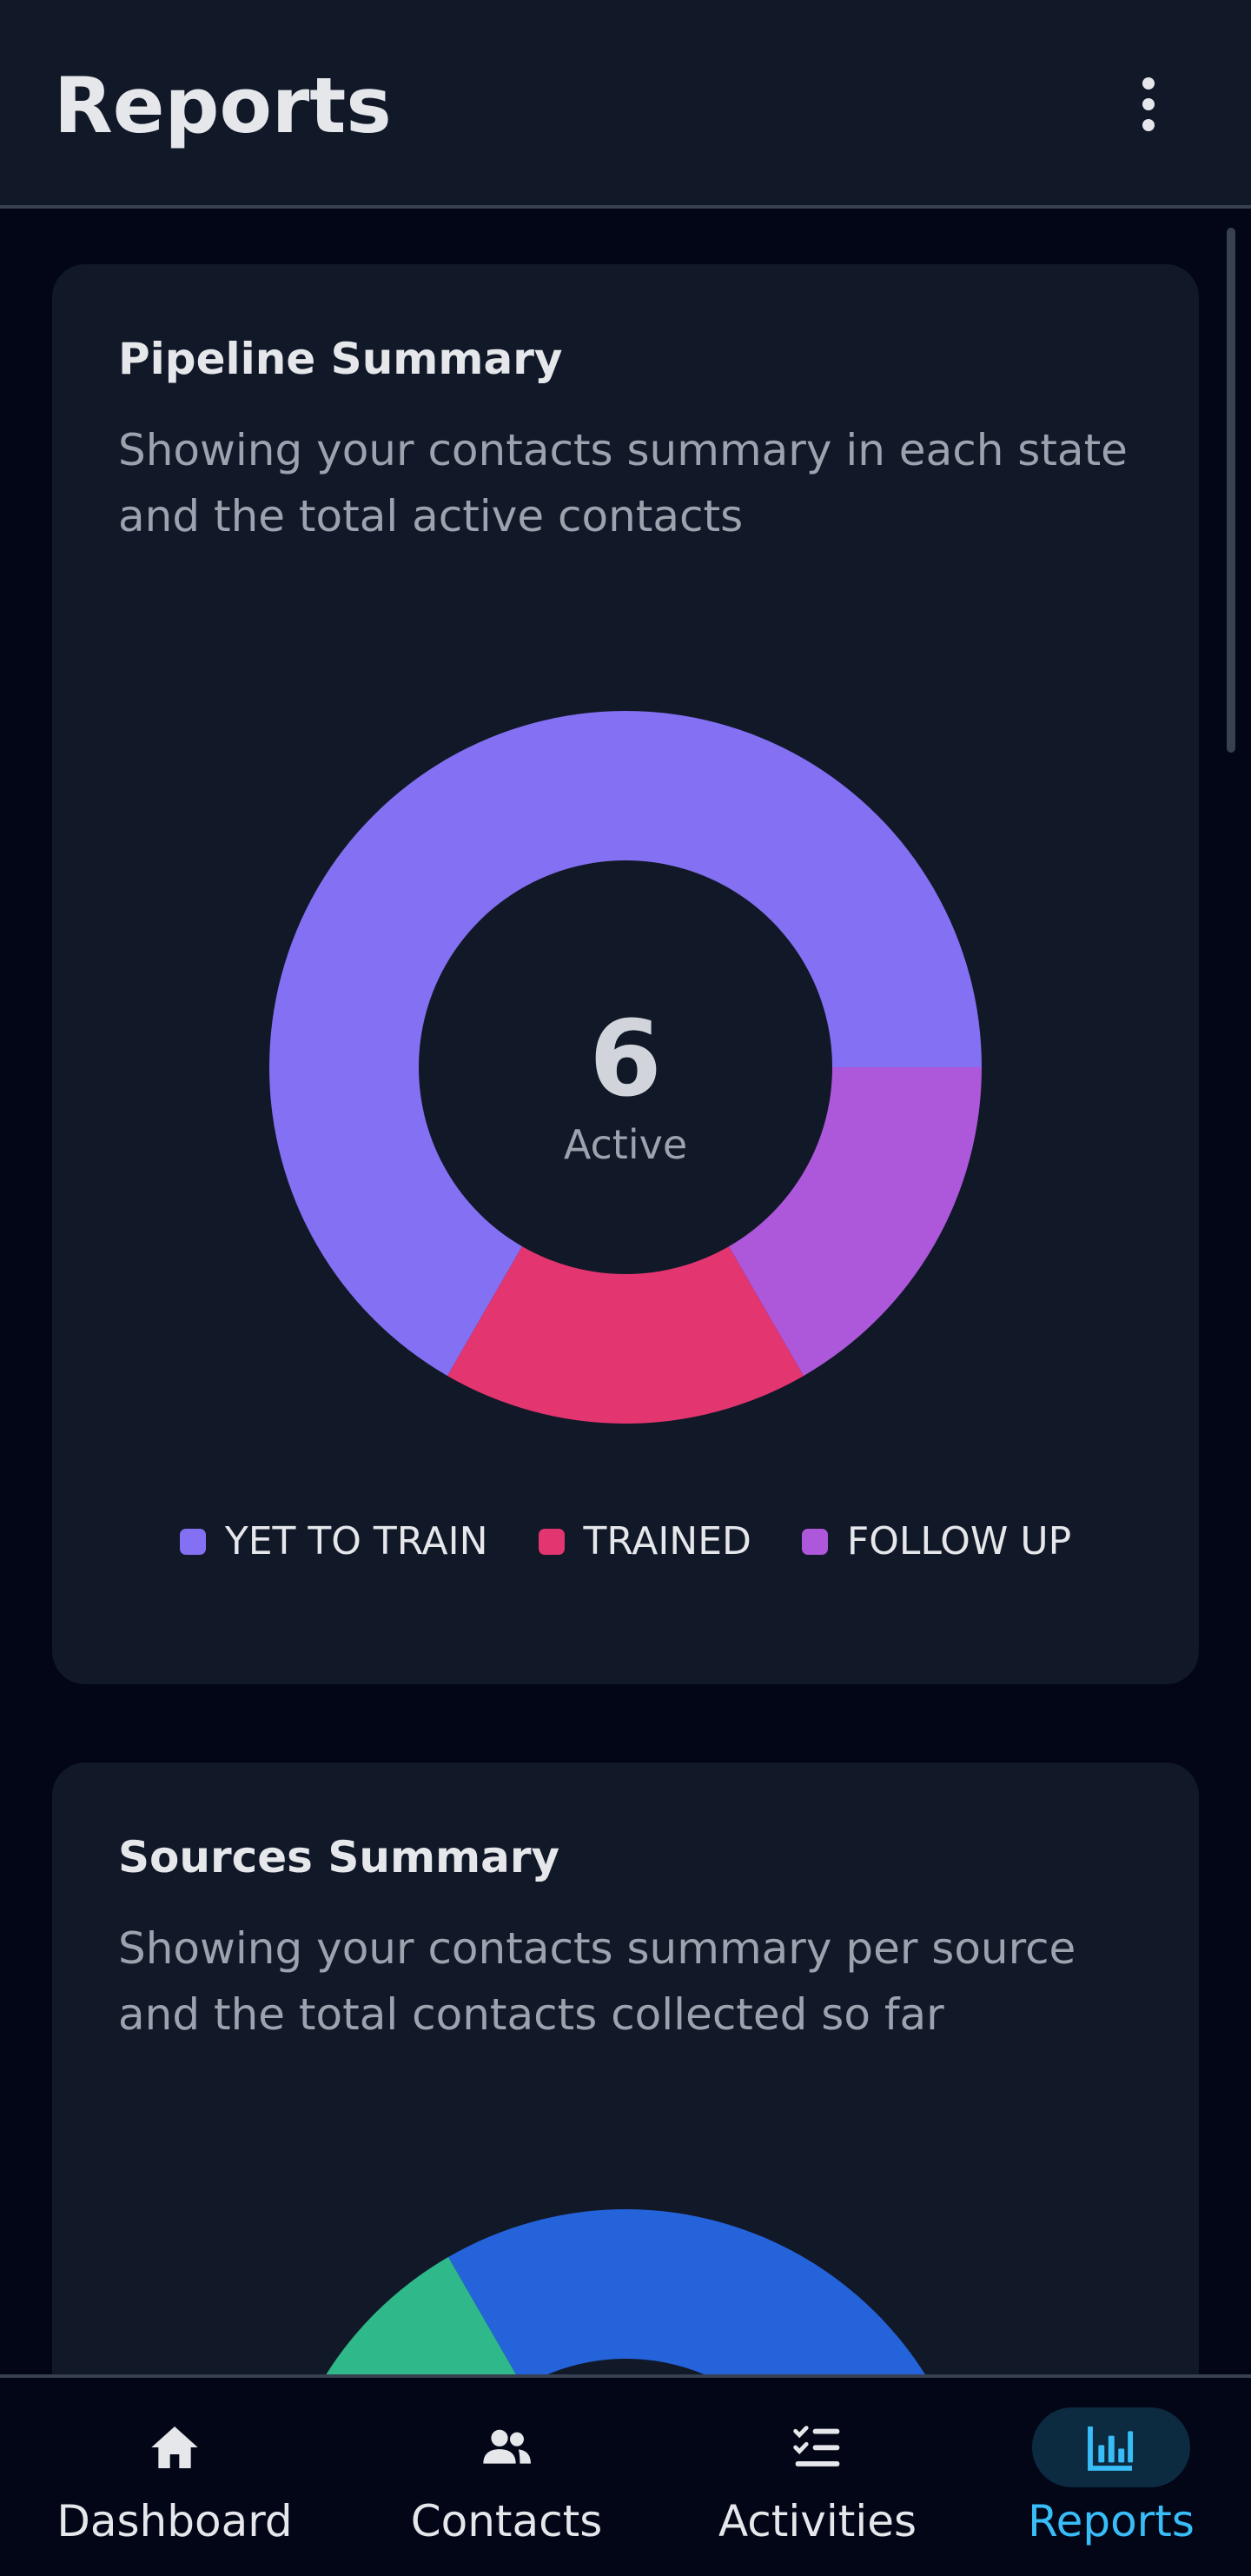  What do you see at coordinates (507, 2446) in the screenshot?
I see `people-icon` at bounding box center [507, 2446].